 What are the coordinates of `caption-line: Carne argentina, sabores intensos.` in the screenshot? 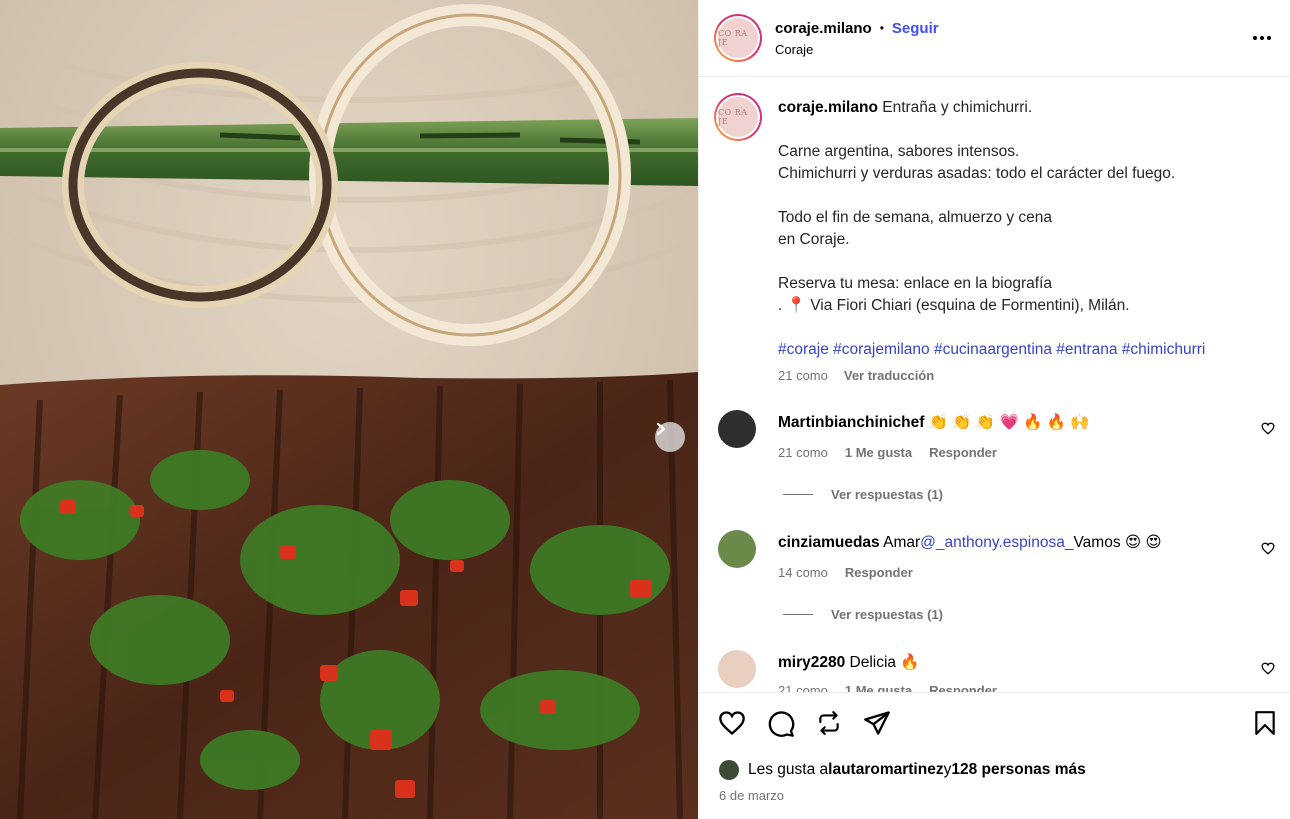 It's located at (899, 151).